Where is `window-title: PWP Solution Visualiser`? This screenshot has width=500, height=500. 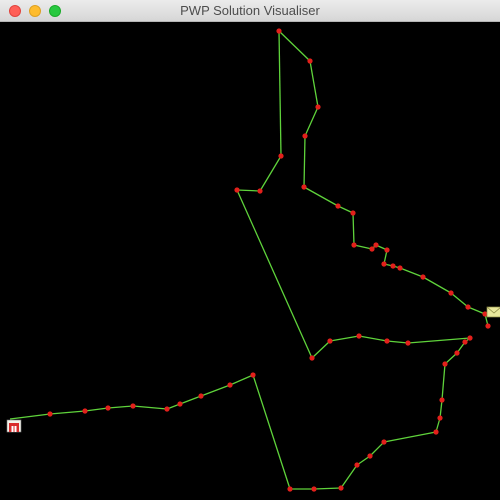 window-title: PWP Solution Visualiser is located at coordinates (250, 10).